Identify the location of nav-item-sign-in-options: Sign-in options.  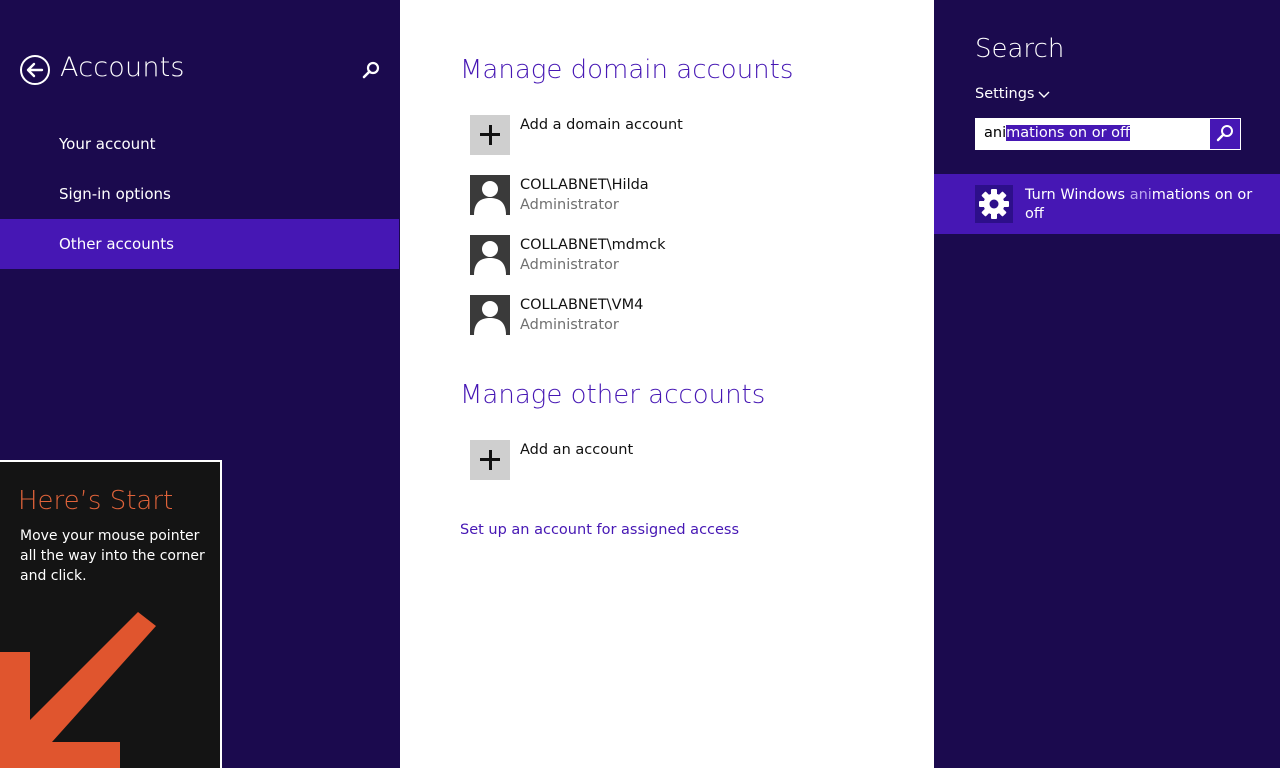
(199, 194).